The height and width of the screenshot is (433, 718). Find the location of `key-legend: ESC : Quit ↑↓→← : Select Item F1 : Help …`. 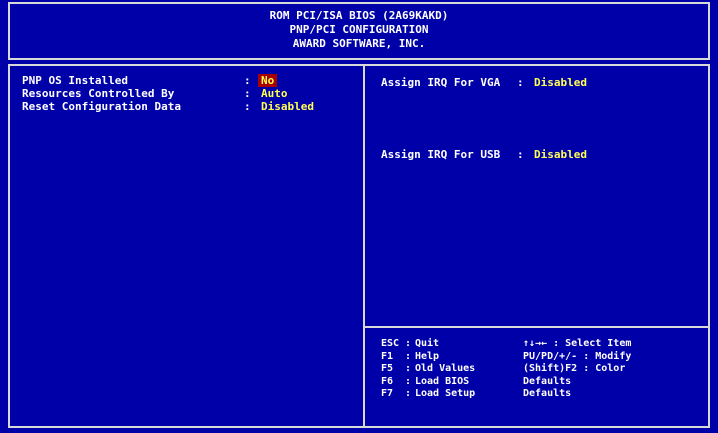

key-legend: ESC : Quit ↑↓→← : Select Item F1 : Help … is located at coordinates (543, 369).